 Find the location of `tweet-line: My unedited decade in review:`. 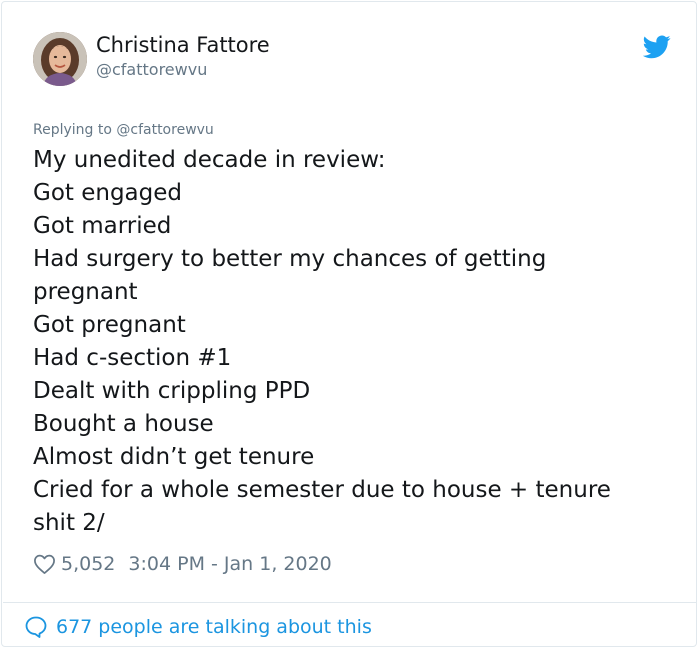

tweet-line: My unedited decade in review: is located at coordinates (209, 160).